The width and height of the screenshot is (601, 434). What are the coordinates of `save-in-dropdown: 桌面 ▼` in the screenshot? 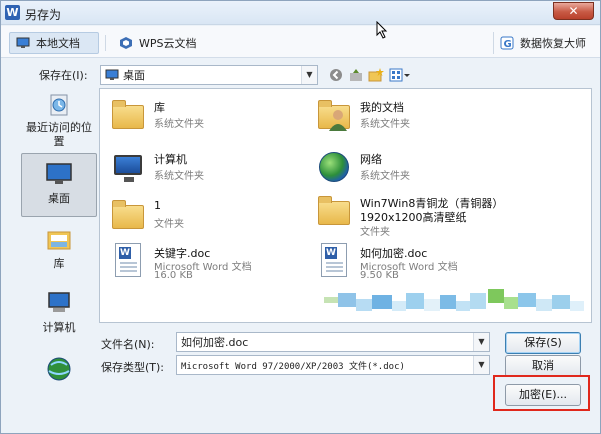 It's located at (209, 75).